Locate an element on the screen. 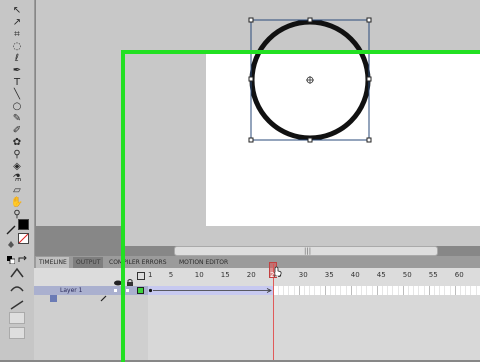 The image size is (480, 362). frame-number-label: 30 is located at coordinates (303, 275).